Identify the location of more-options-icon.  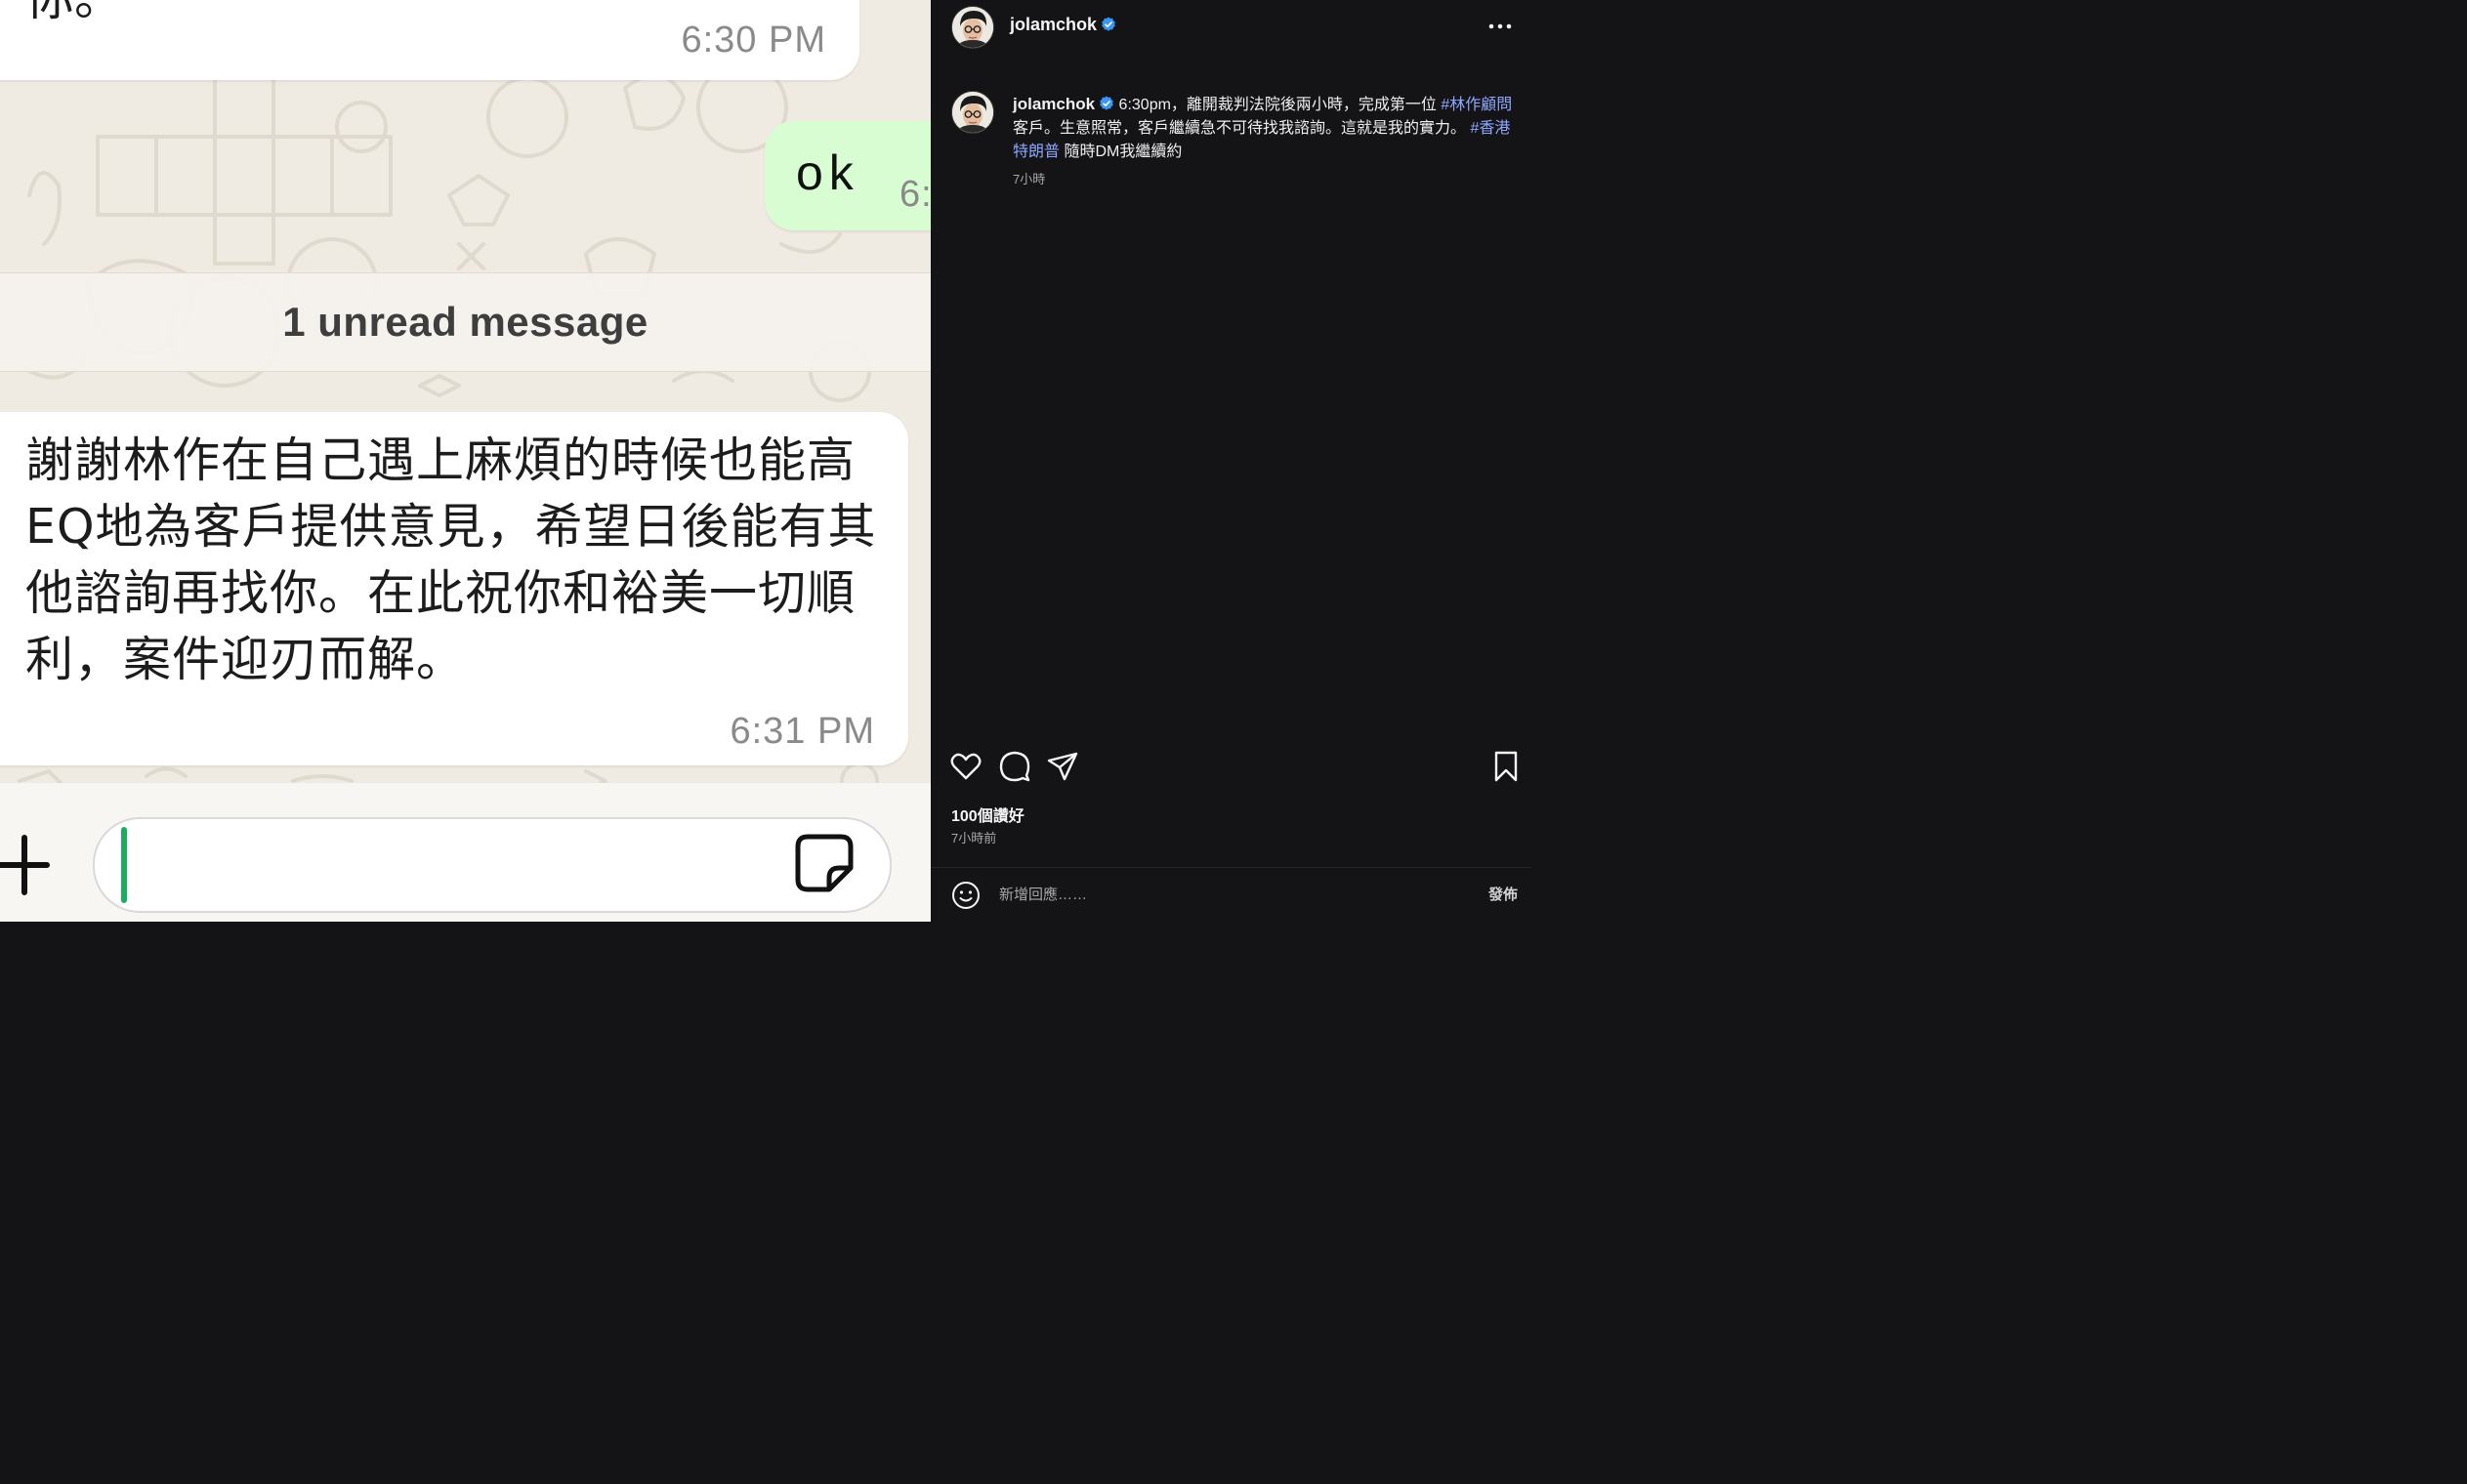
(1500, 27).